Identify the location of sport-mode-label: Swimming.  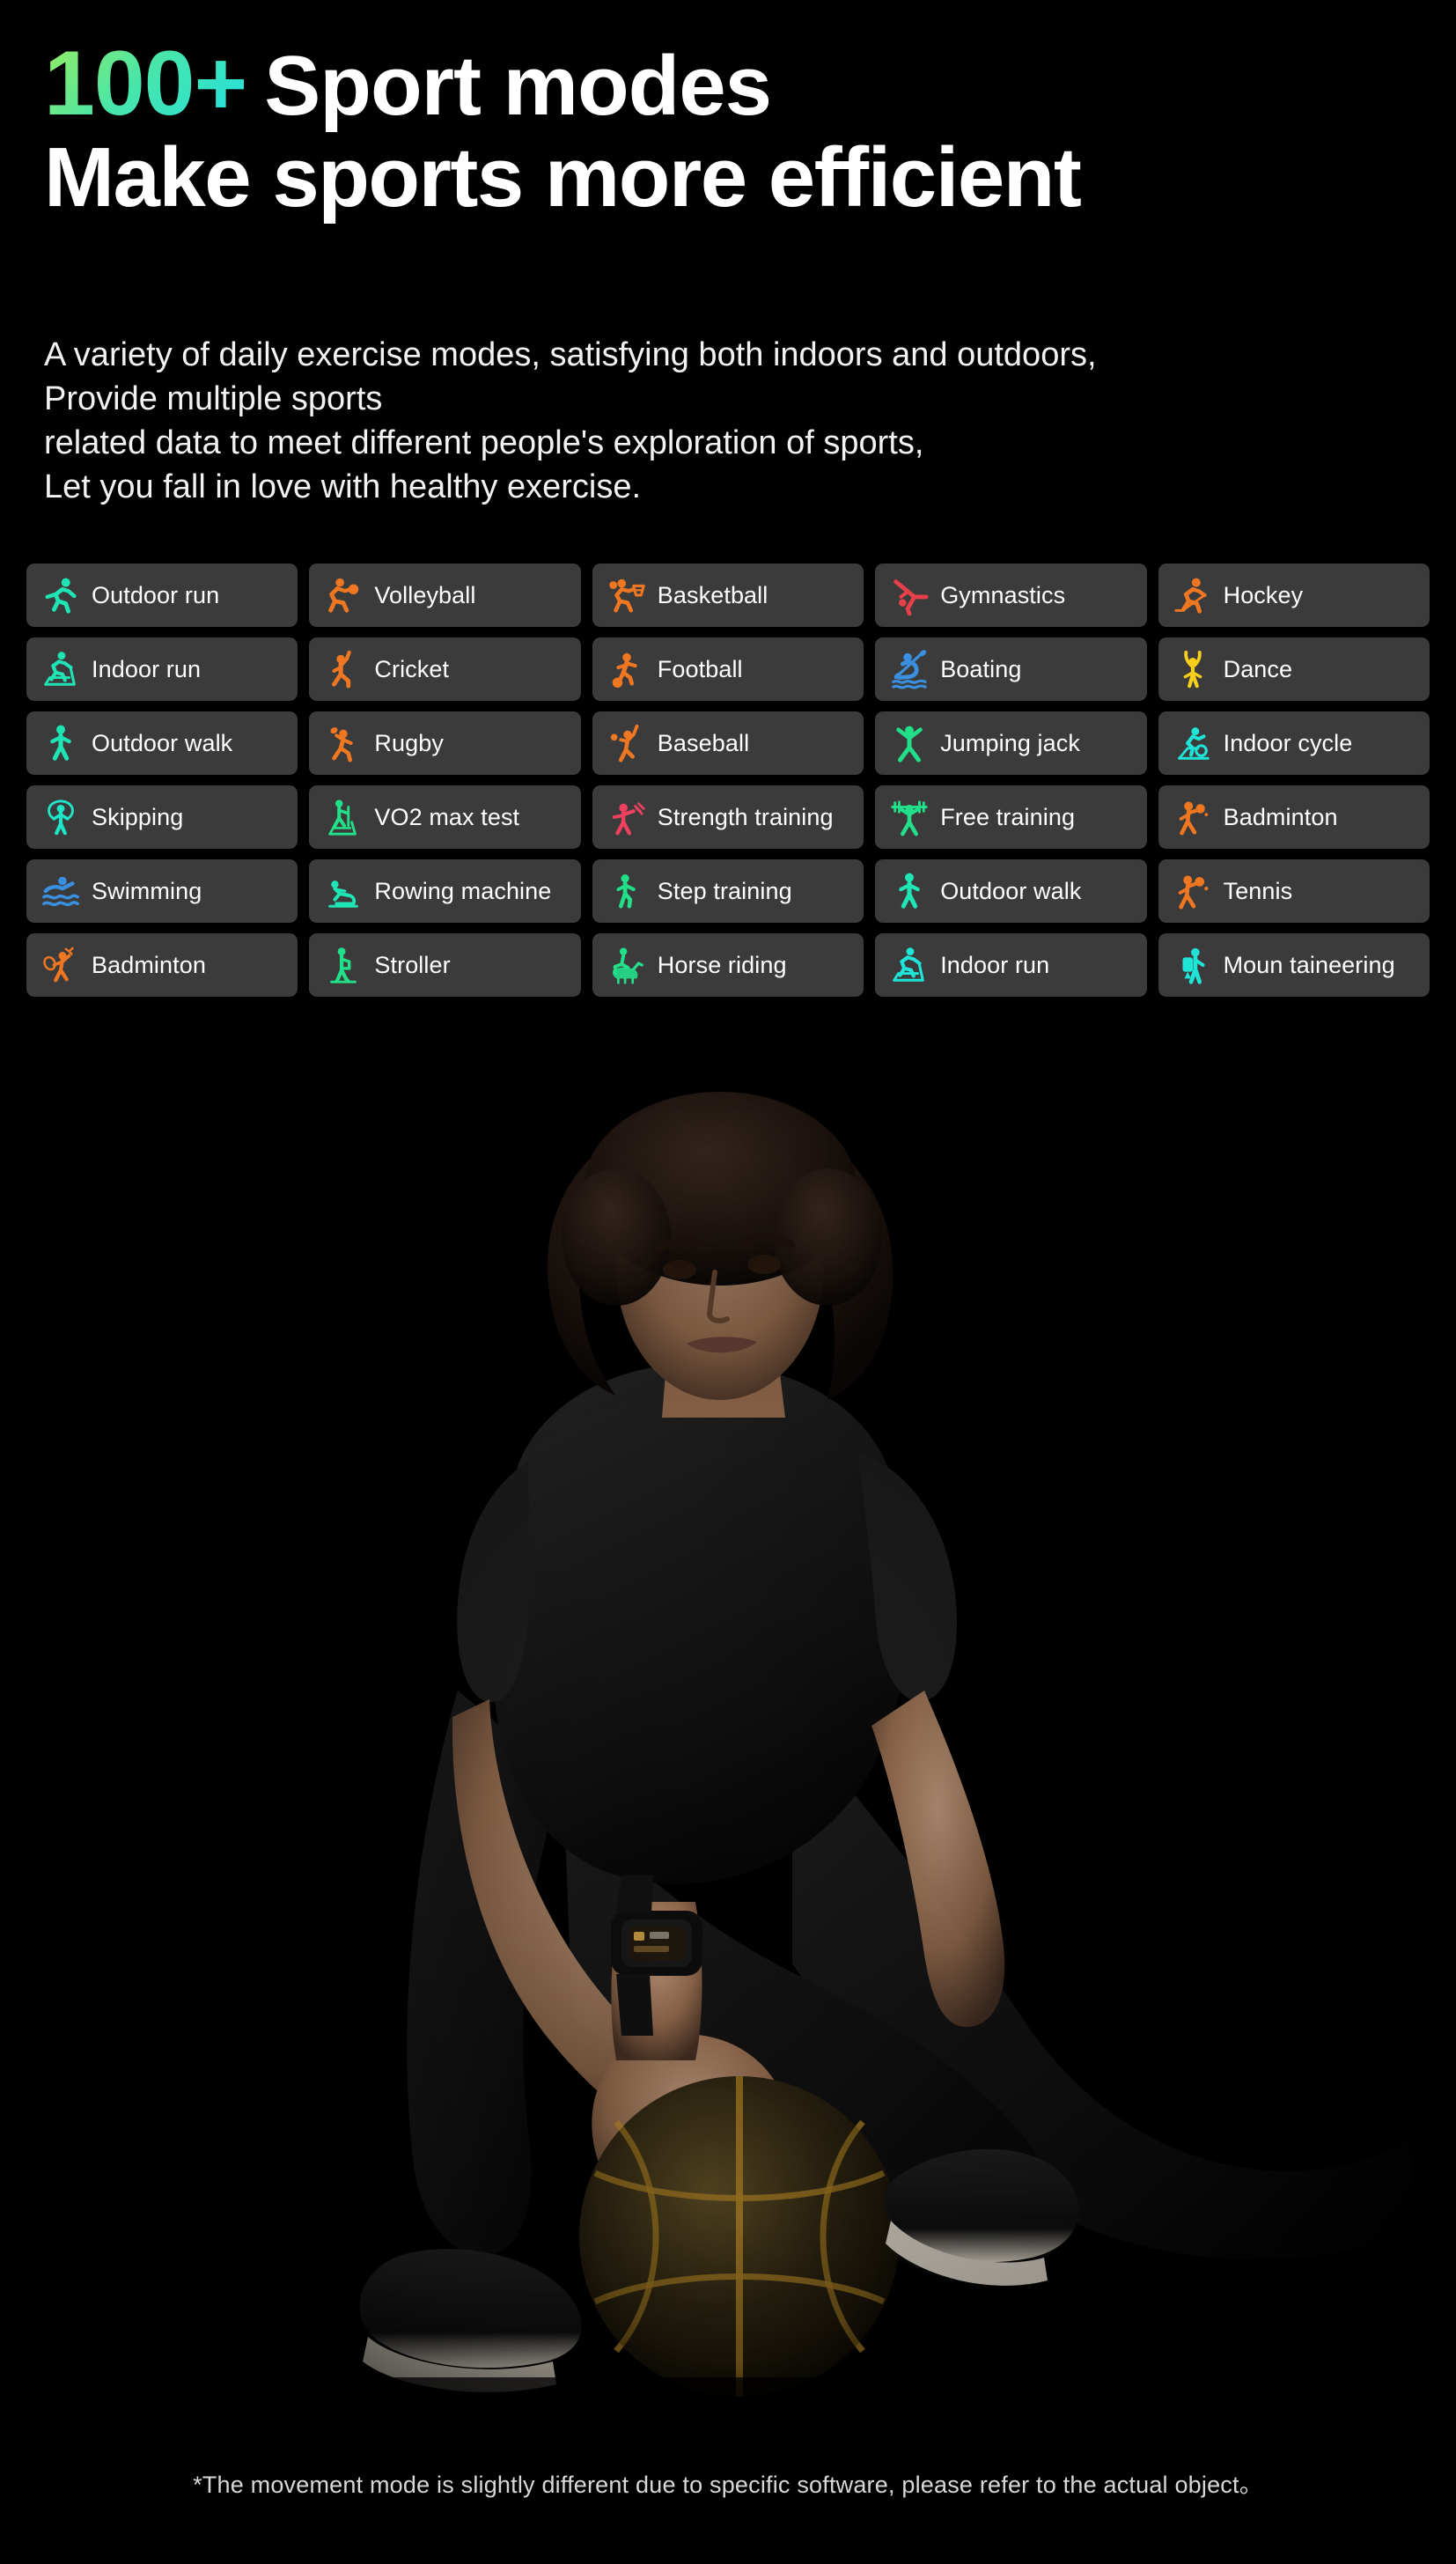
(147, 890).